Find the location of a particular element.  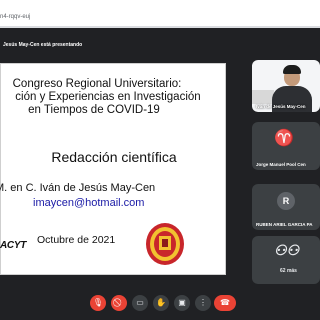

participant-tile-3: R RUBEN ARIEL GARCIA PA is located at coordinates (286, 207).